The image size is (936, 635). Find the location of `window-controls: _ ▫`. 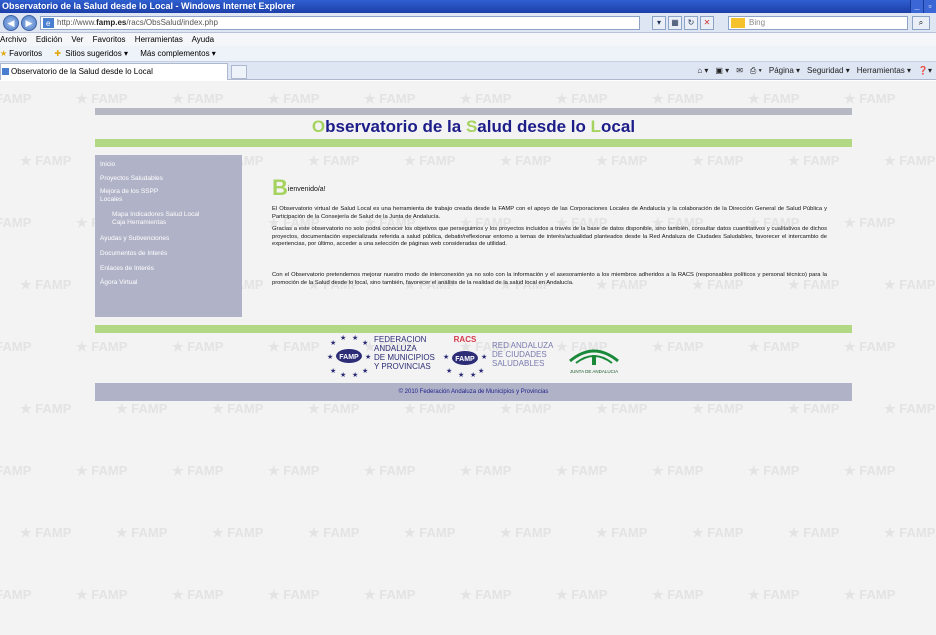

window-controls: _ ▫ is located at coordinates (923, 6).